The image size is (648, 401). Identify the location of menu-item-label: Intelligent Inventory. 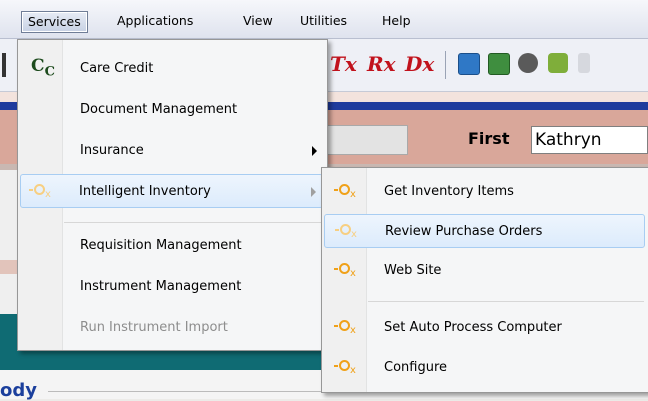
(145, 191).